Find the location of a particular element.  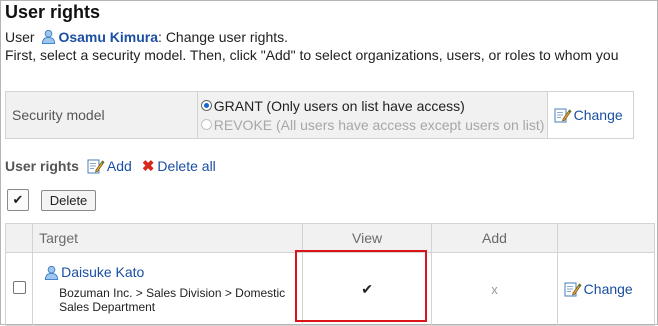

intro-prefix: User is located at coordinates (20, 37).